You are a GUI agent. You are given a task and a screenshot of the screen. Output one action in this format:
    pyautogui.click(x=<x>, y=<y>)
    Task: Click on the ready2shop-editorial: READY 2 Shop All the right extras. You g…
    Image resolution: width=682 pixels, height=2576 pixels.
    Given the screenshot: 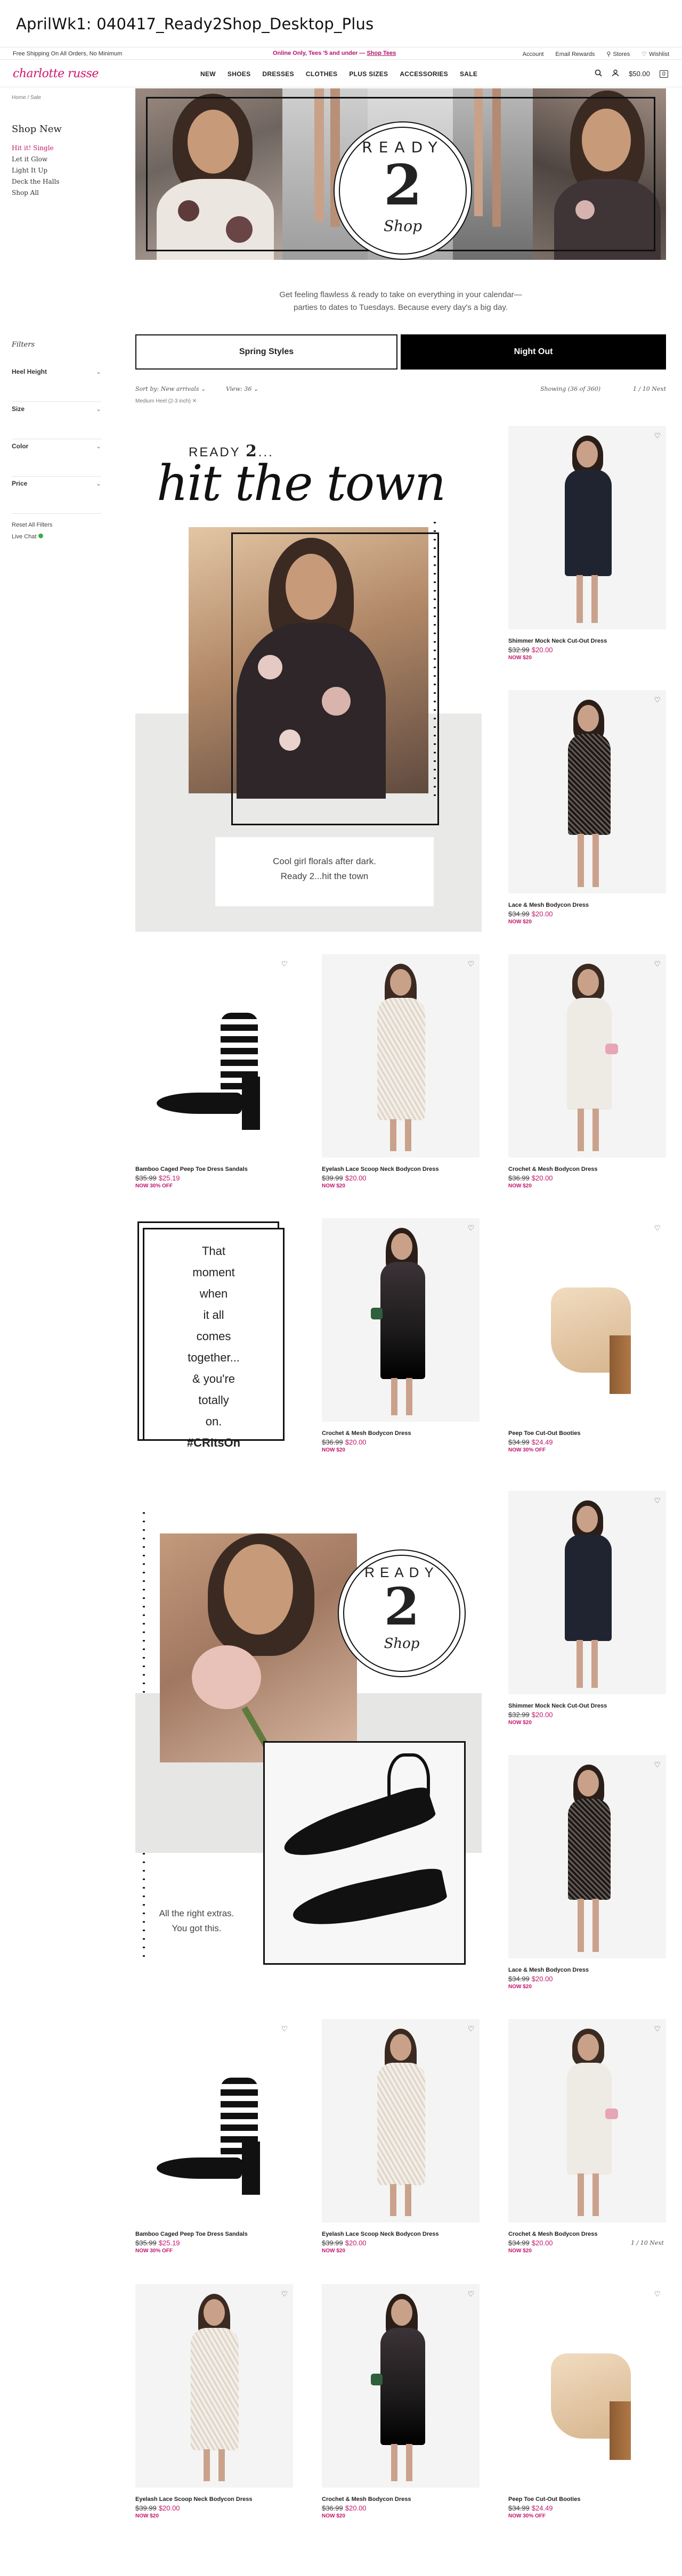 What is the action you would take?
    pyautogui.click(x=308, y=1738)
    